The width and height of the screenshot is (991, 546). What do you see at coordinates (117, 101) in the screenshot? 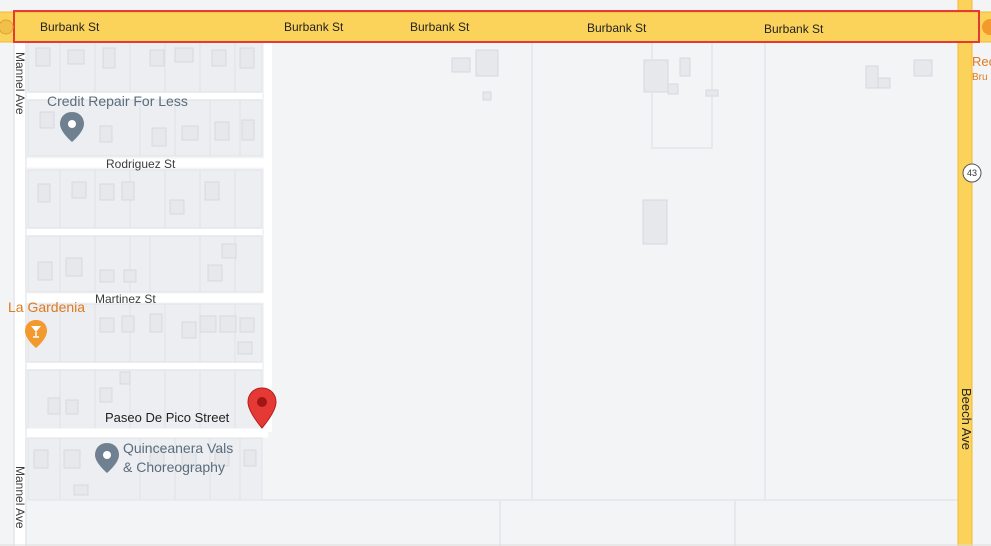
I see `poi-credit-repair-label: Credit Repair For Less` at bounding box center [117, 101].